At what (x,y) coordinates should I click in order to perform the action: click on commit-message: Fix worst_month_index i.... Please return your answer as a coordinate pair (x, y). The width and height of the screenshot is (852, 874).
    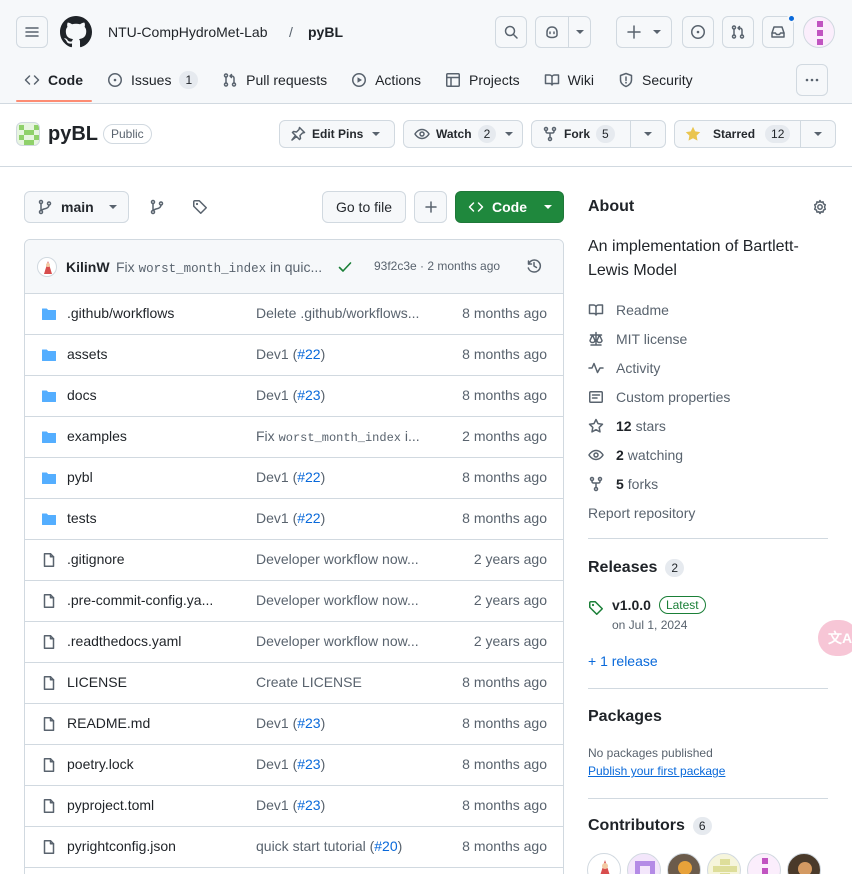
    Looking at the image, I should click on (343, 436).